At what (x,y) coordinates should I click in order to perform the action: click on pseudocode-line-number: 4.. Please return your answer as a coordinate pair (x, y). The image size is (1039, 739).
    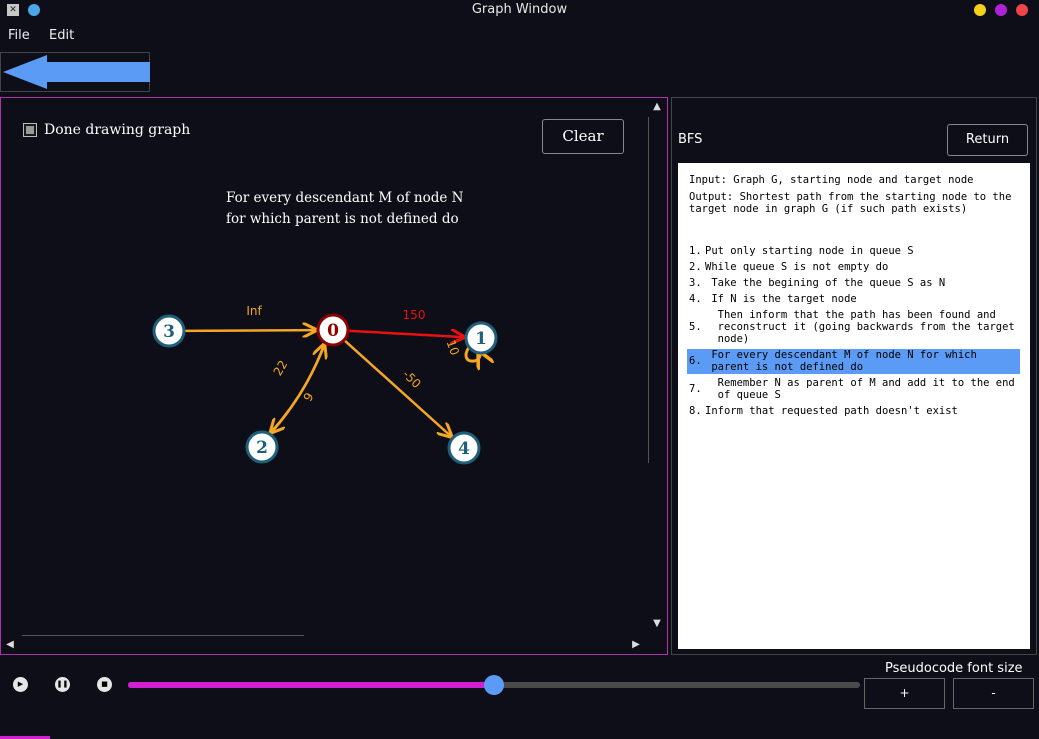
    Looking at the image, I should click on (695, 299).